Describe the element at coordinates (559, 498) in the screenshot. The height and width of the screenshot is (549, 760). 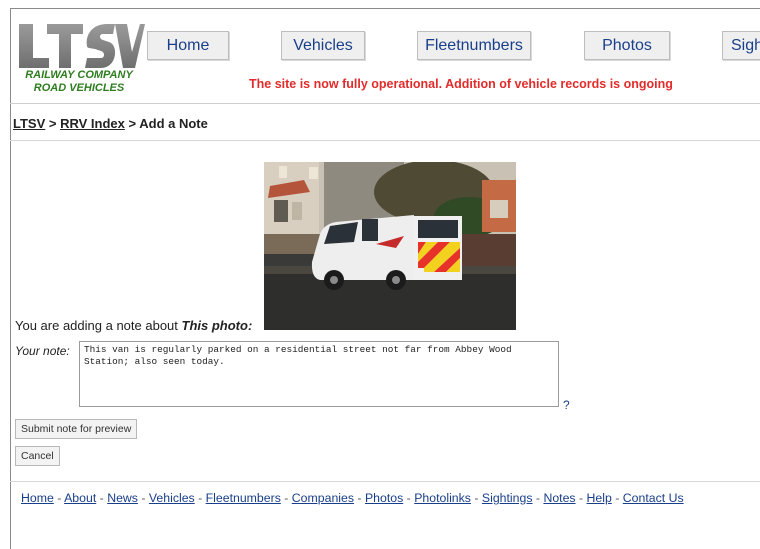
I see `footer-link-notes: Notes` at that location.